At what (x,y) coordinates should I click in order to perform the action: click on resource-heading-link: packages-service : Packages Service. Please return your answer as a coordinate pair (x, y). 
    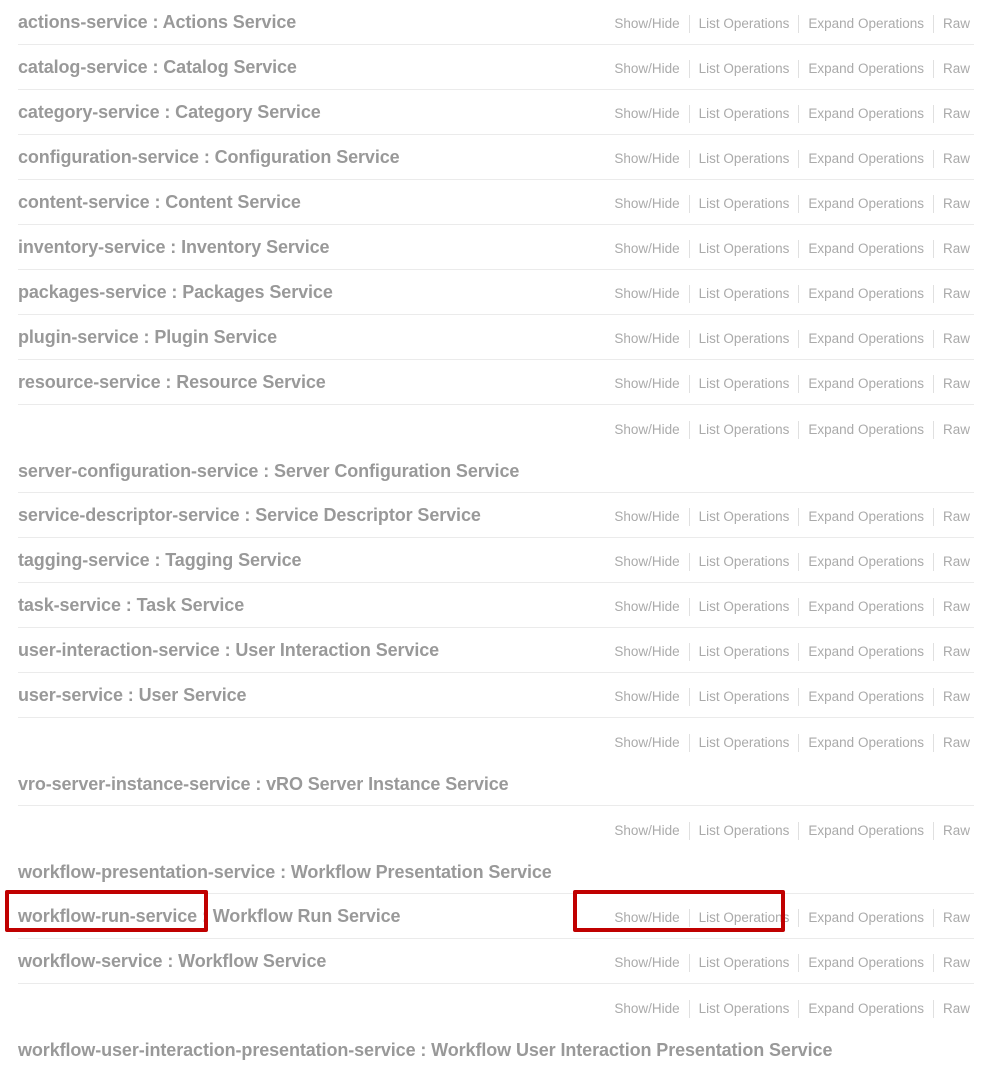
    Looking at the image, I should click on (175, 292).